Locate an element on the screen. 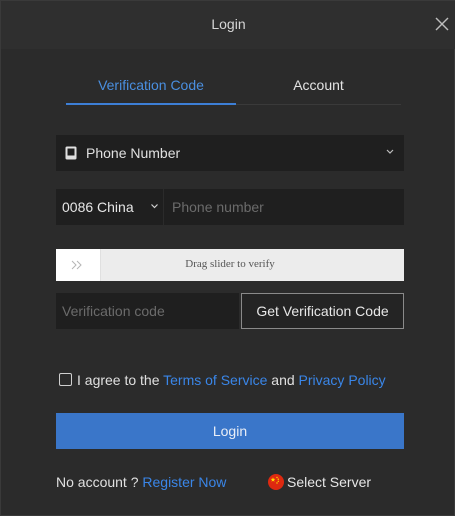 The height and width of the screenshot is (516, 455). slider-handle is located at coordinates (78, 265).